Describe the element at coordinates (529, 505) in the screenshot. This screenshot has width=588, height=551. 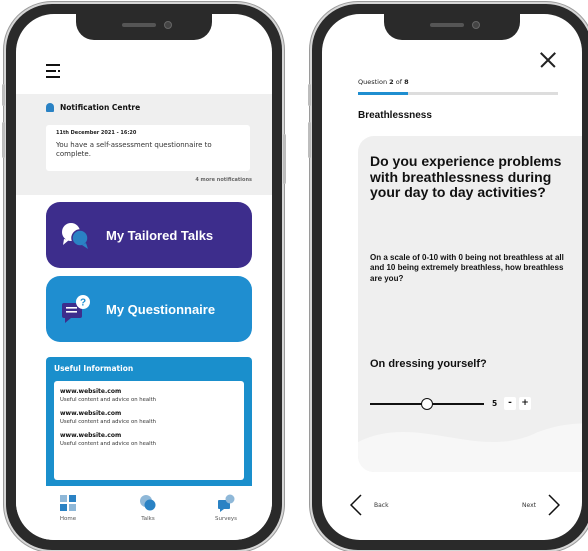
I see `next-label: Next` at that location.